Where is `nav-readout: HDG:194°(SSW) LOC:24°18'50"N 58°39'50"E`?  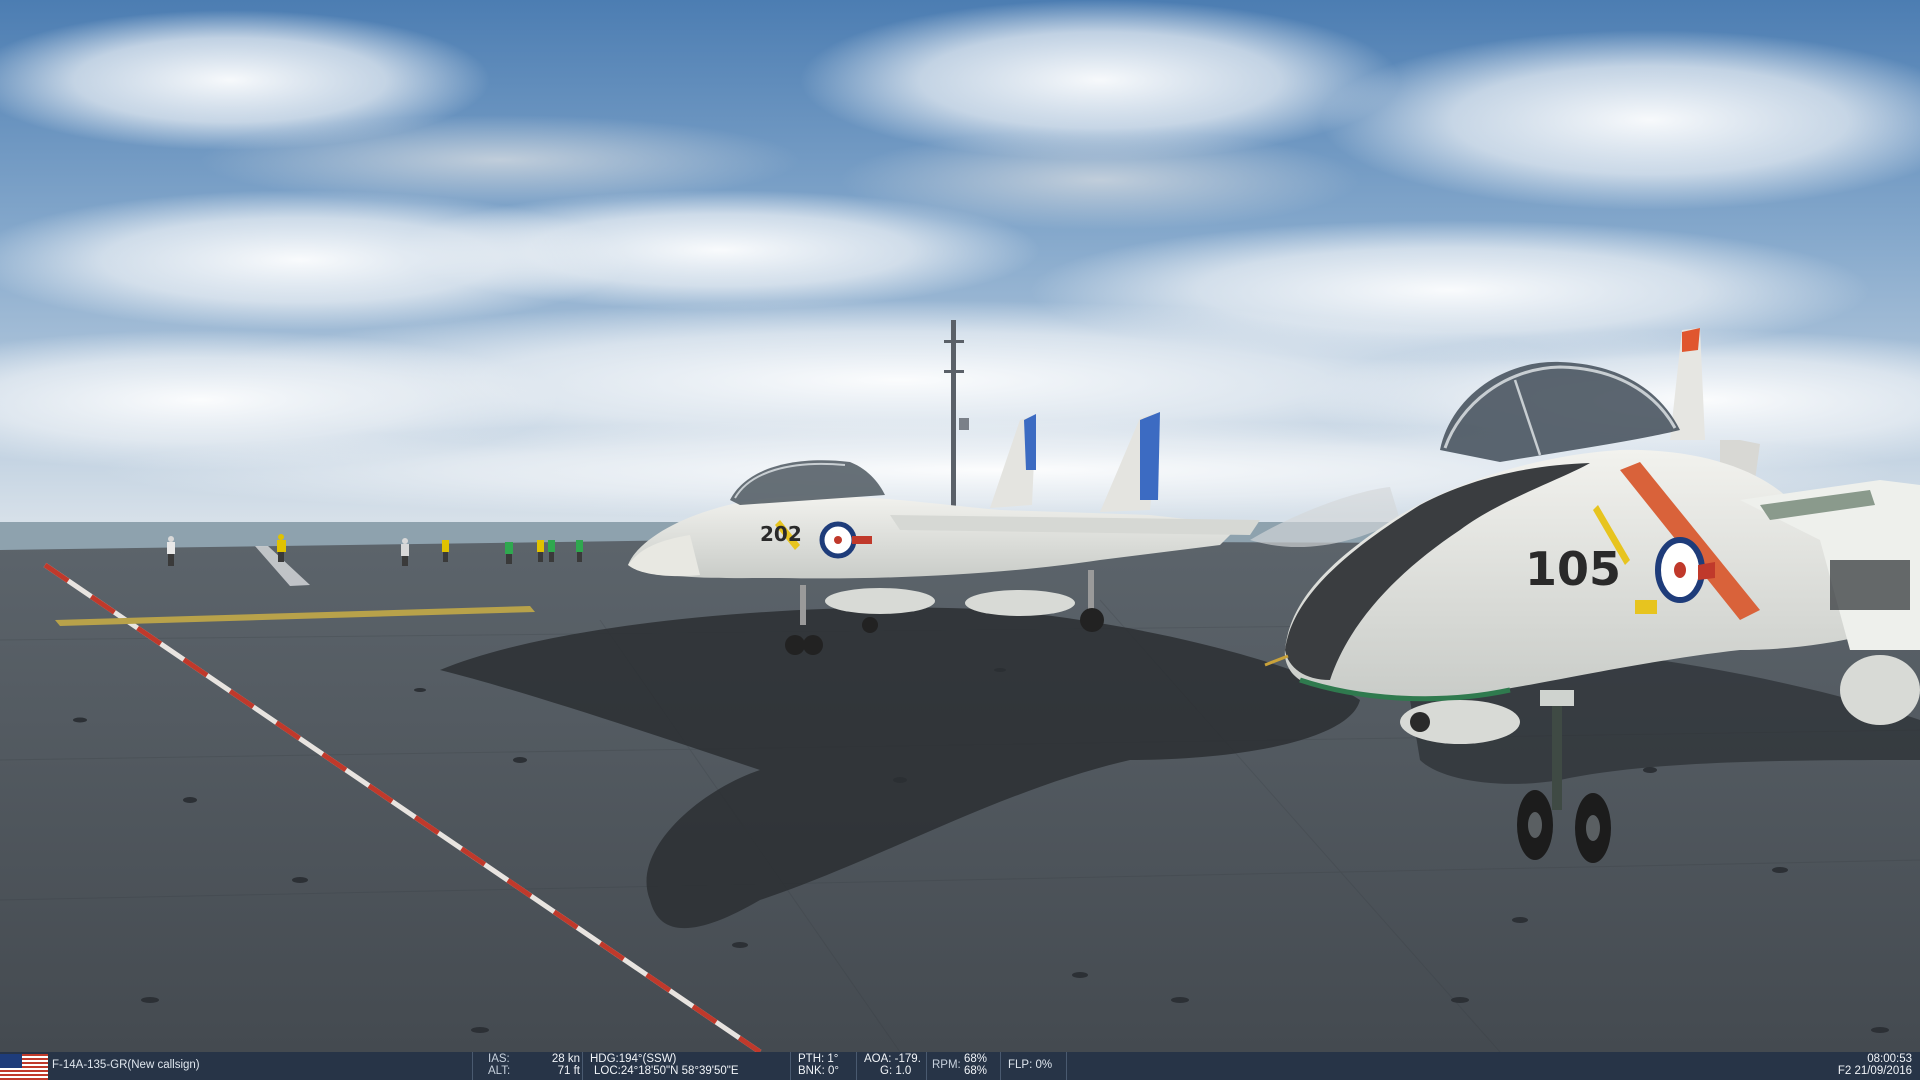 nav-readout: HDG:194°(SSW) LOC:24°18'50"N 58°39'50"E is located at coordinates (664, 1065).